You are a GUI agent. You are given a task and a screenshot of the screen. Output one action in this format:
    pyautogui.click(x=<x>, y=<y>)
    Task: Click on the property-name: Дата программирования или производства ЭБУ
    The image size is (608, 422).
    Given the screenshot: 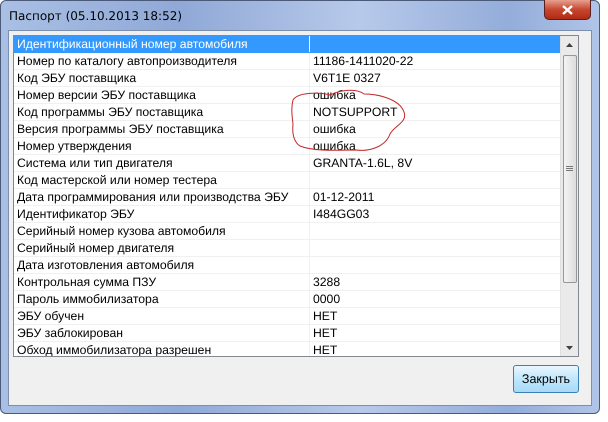 What is the action you would take?
    pyautogui.click(x=162, y=197)
    